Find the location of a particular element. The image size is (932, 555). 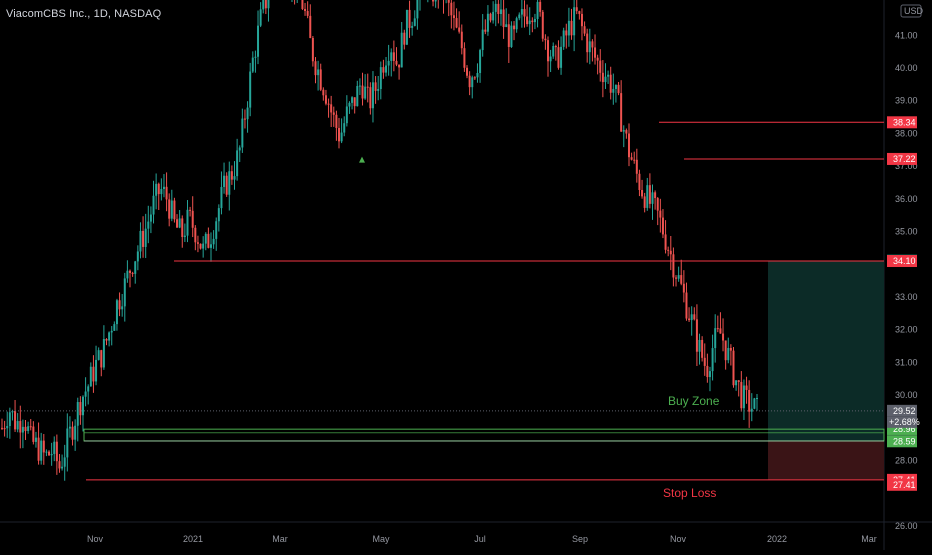

price-tag-text: 38.34 is located at coordinates (904, 122).